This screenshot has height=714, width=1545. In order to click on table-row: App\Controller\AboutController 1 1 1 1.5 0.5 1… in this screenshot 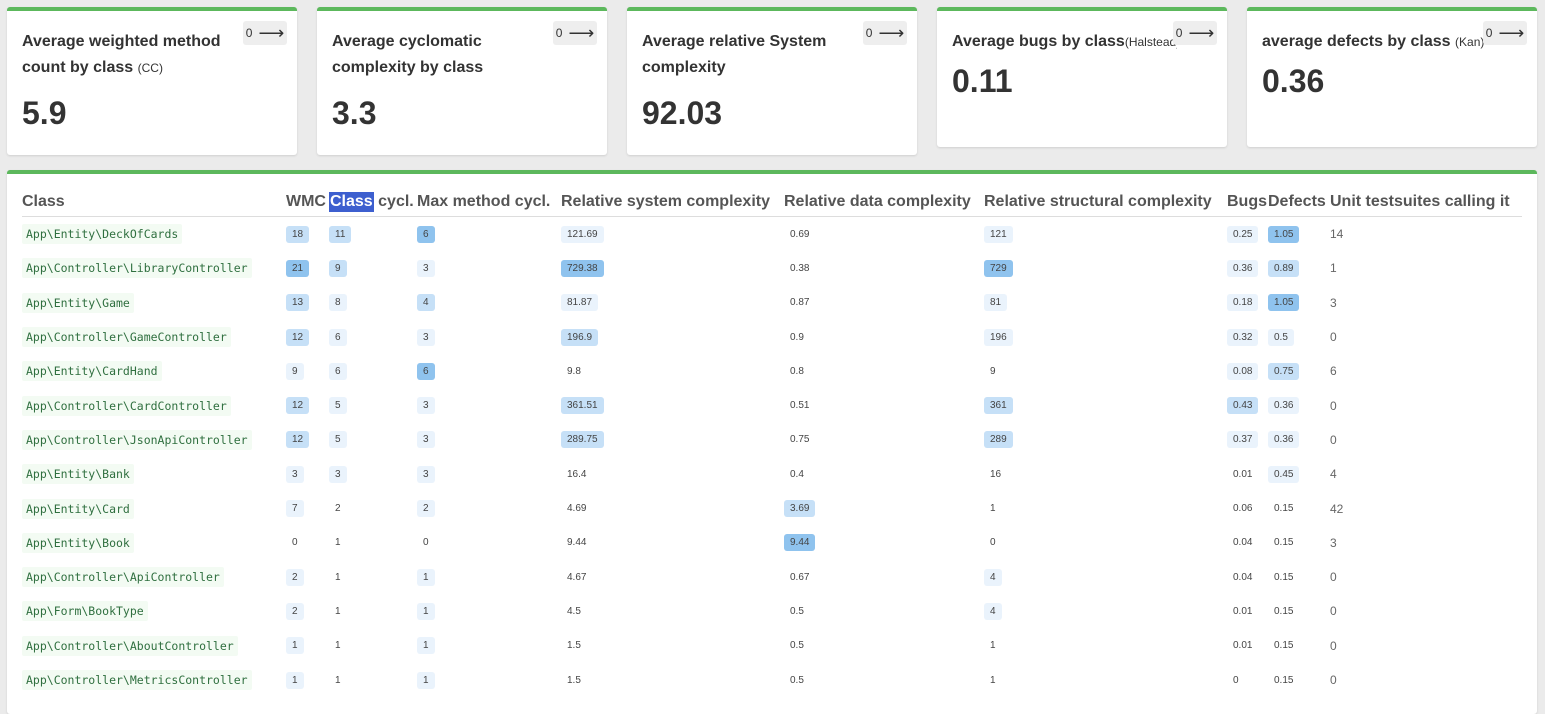, I will do `click(772, 646)`.